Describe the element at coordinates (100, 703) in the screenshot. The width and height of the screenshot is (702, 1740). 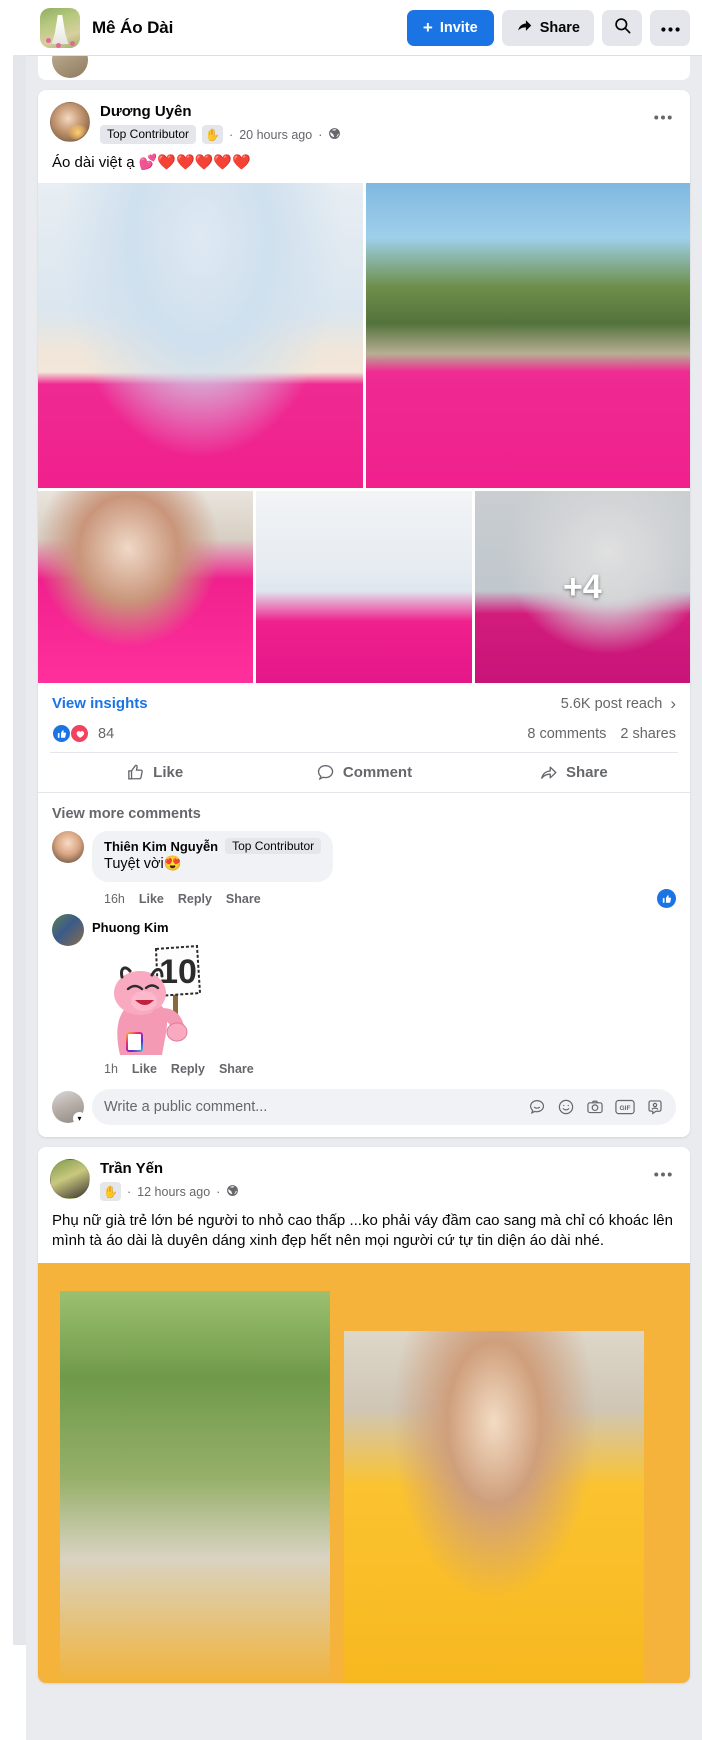
I see `view-insights-link: View insights` at that location.